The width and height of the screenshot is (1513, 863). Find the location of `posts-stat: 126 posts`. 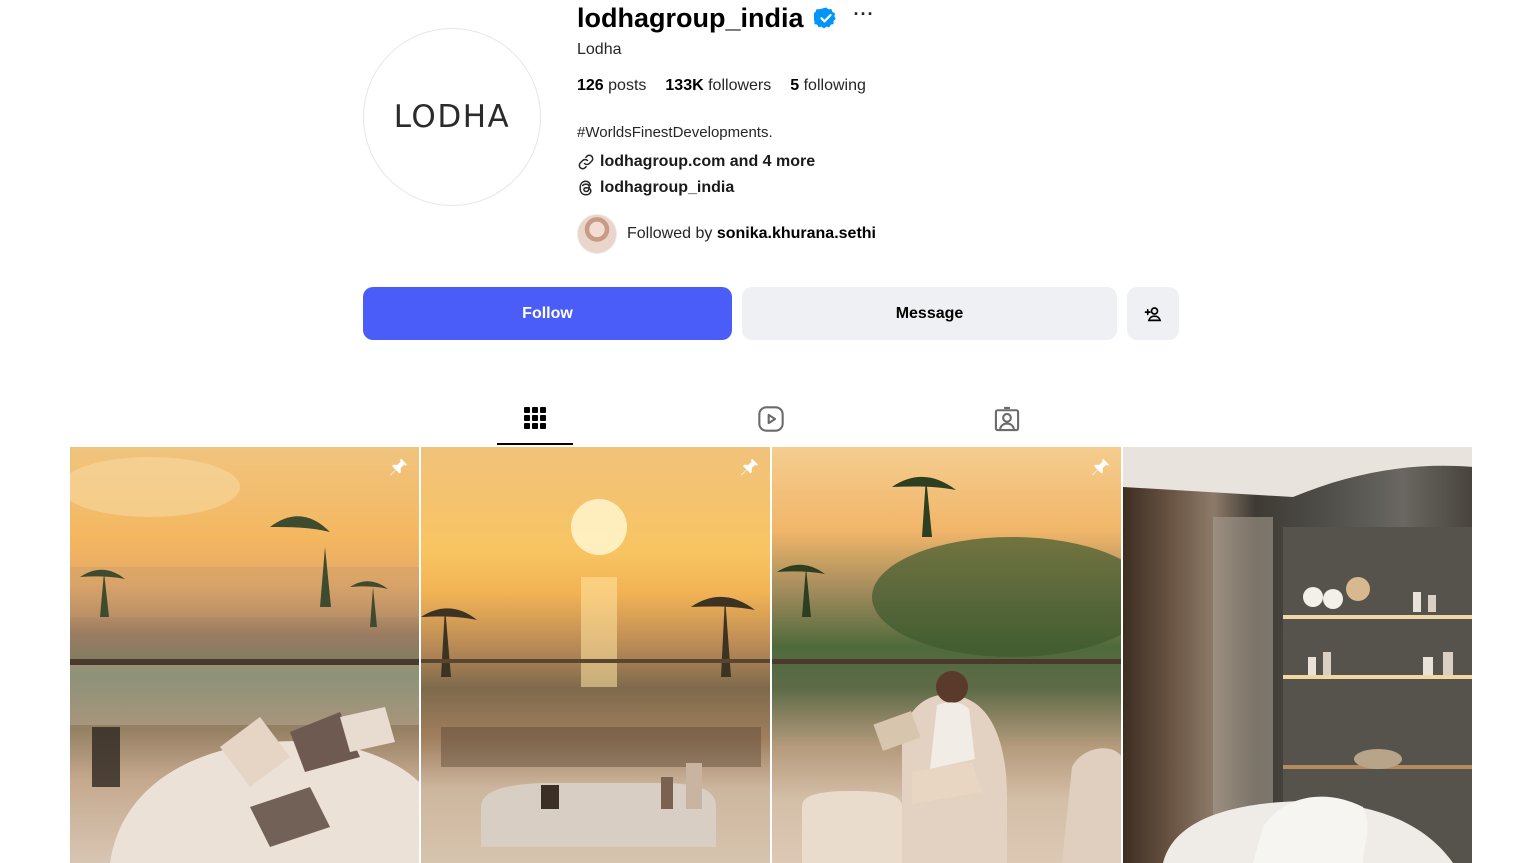

posts-stat: 126 posts is located at coordinates (611, 86).